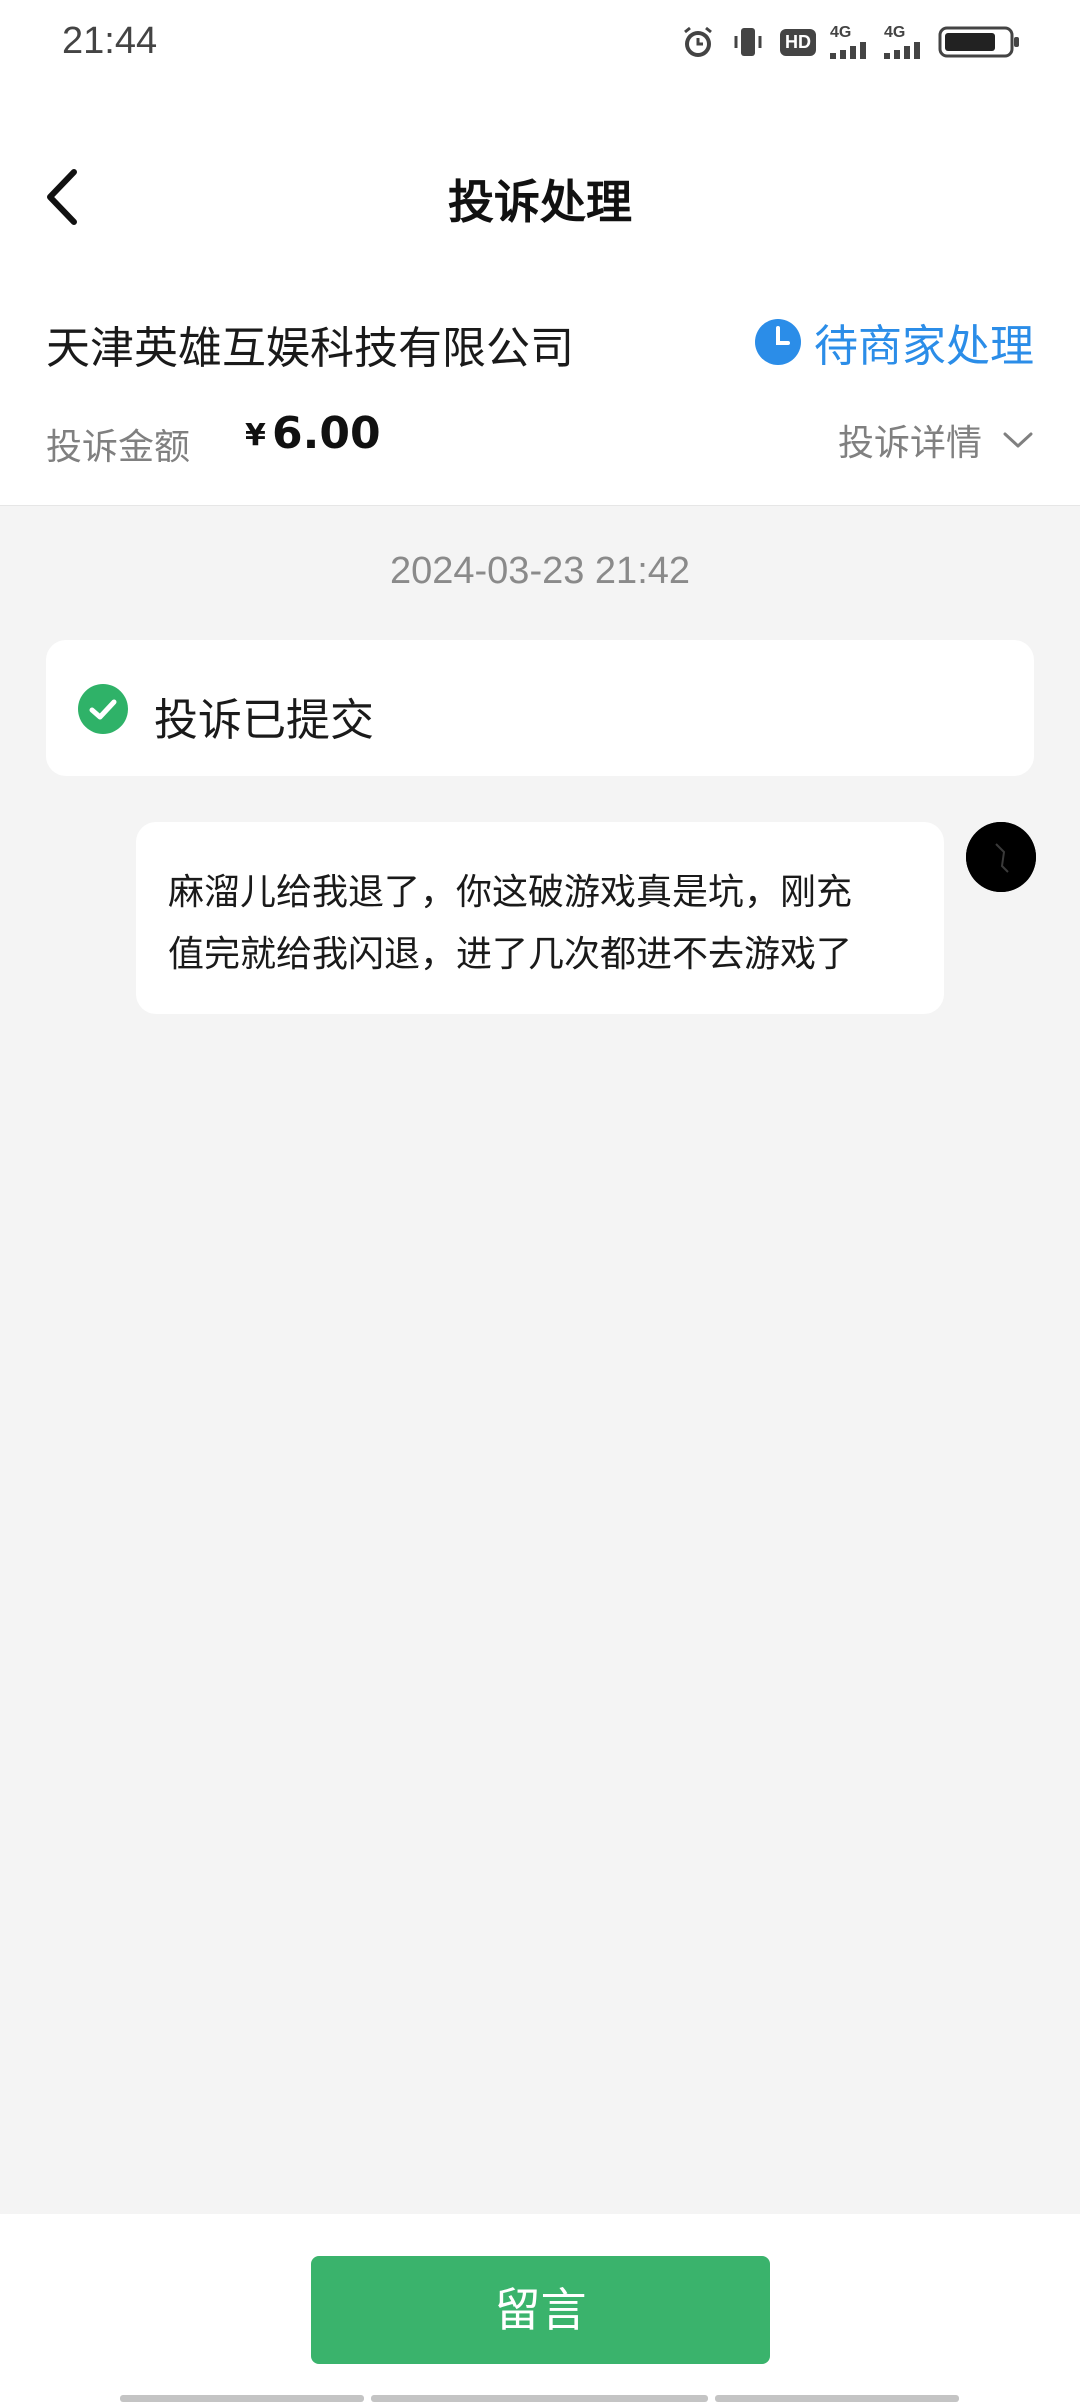 This screenshot has width=1080, height=2408. I want to click on status-bar: 21:44 HD 4G 4G, so click(540, 43).